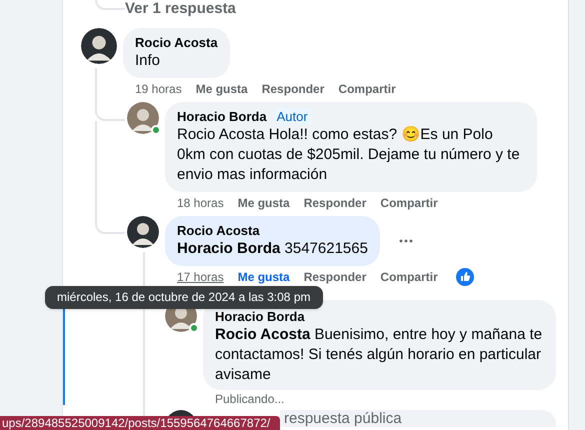 This screenshot has height=430, width=585. I want to click on comment-text: Rocio Acosta Buenisimo, entre hoy y mañana te contactamos! Si tenés algún horario en particular avisame, so click(379, 355).